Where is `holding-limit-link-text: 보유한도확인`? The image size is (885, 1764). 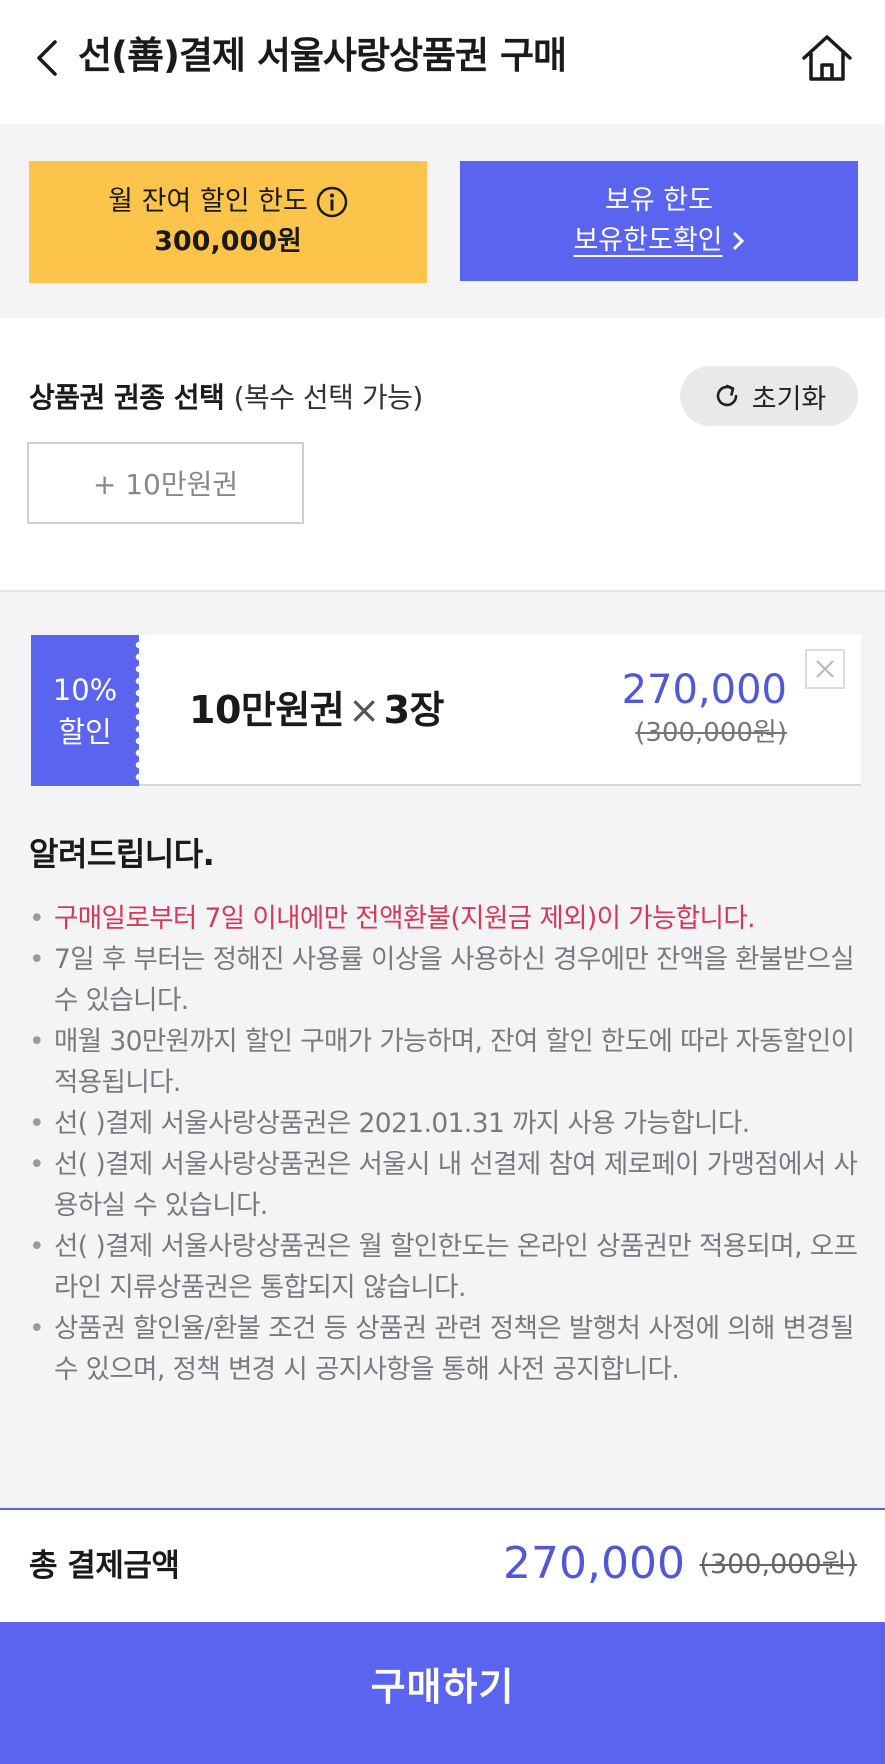 holding-limit-link-text: 보유한도확인 is located at coordinates (648, 240).